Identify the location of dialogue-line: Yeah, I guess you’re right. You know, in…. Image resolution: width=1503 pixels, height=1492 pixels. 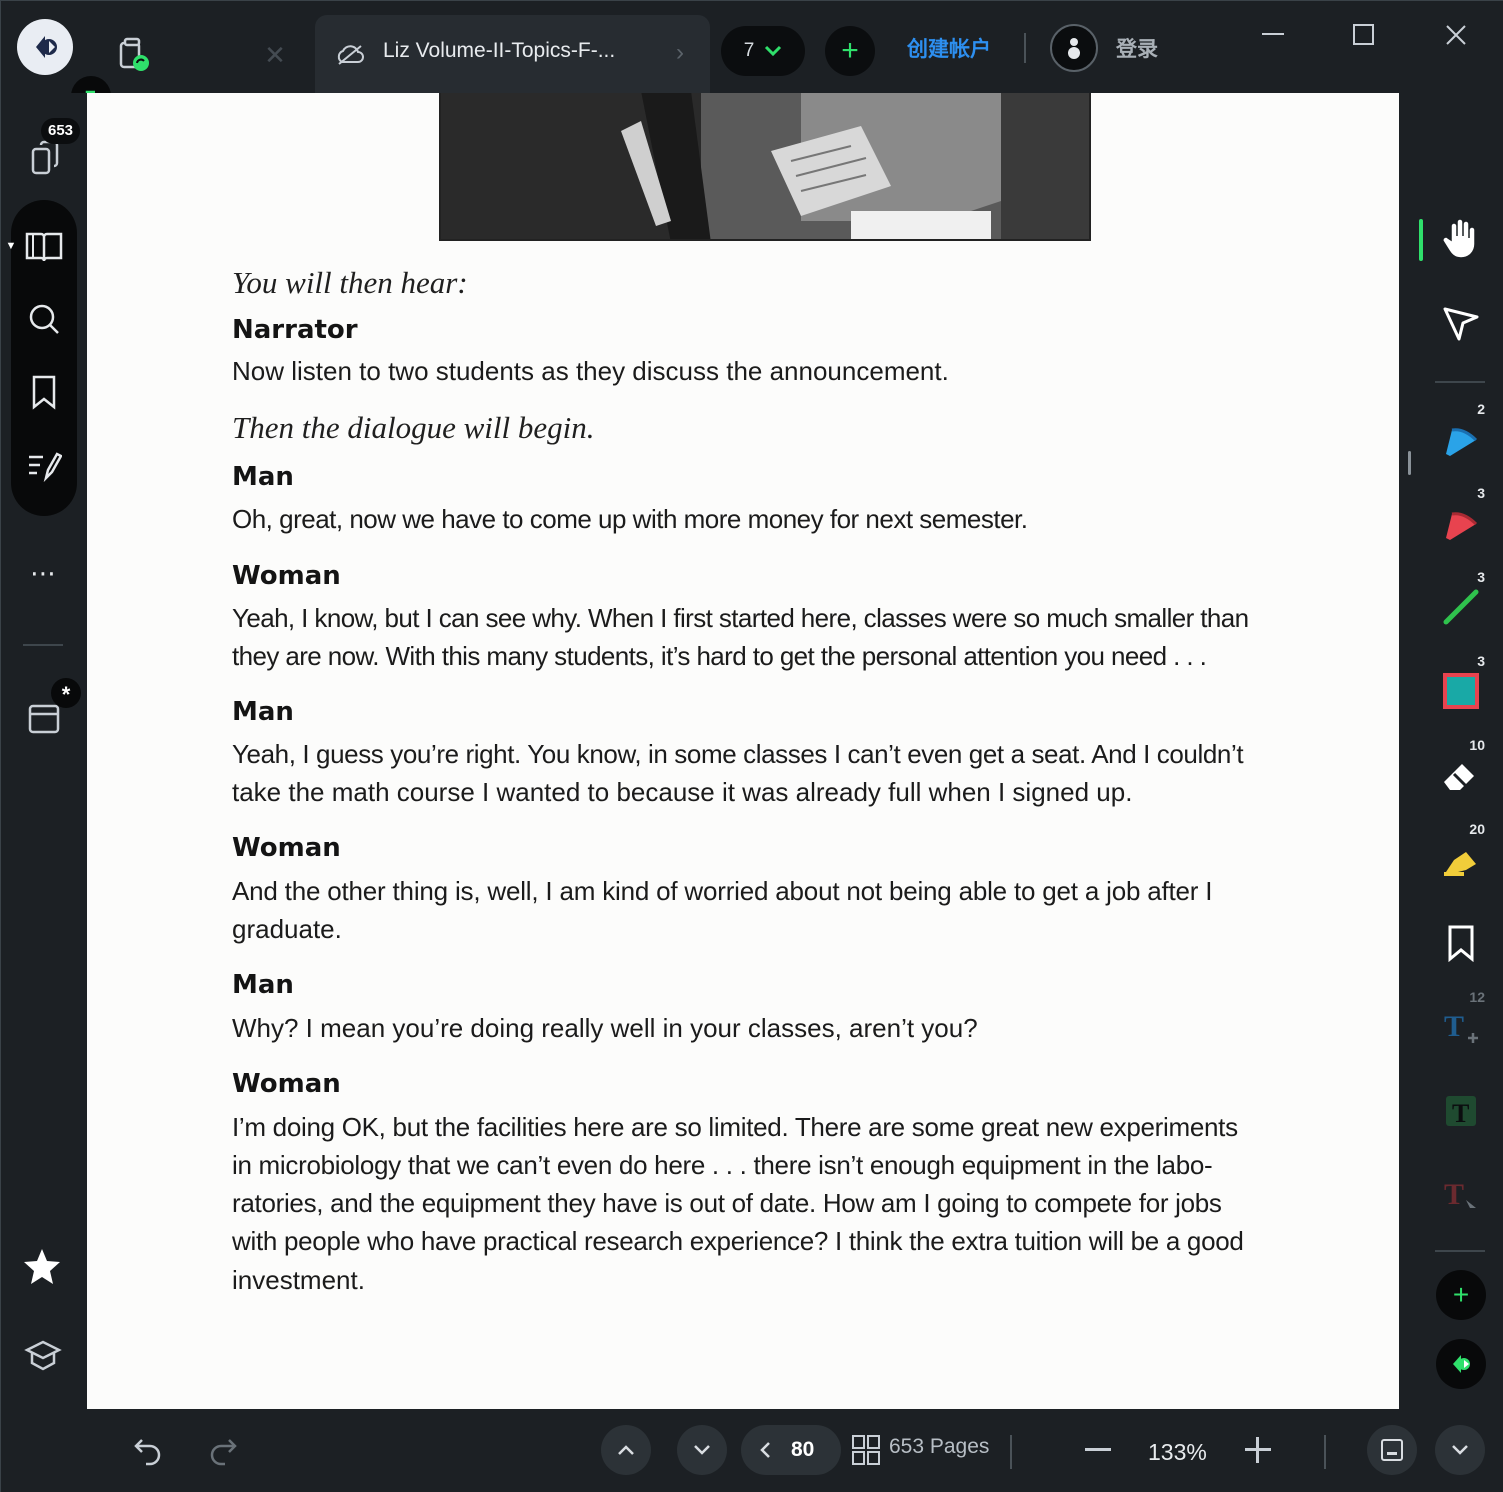
(738, 754).